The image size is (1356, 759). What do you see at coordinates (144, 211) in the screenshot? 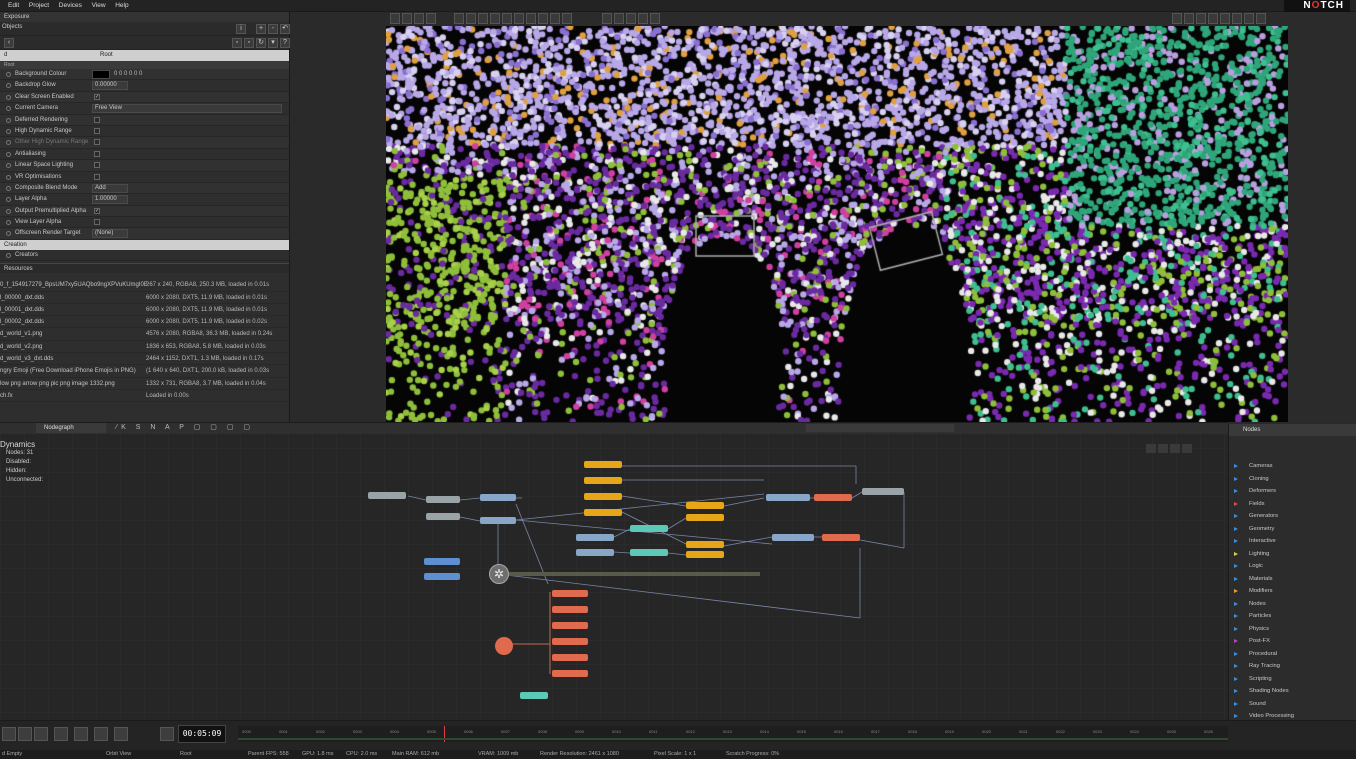
I see `property-row: Output Premultiplied Alpha ✓` at bounding box center [144, 211].